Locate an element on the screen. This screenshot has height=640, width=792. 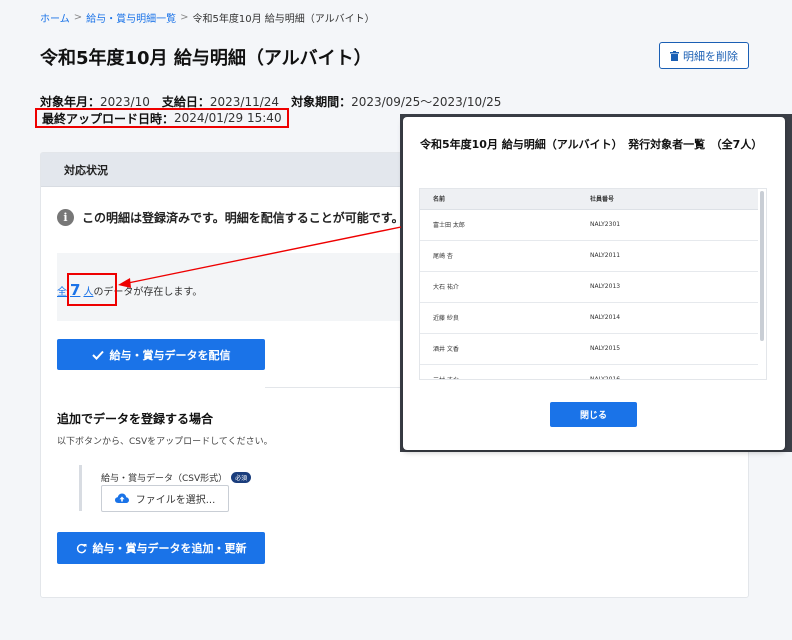
delete-statement-button: 明細を削除 is located at coordinates (704, 55).